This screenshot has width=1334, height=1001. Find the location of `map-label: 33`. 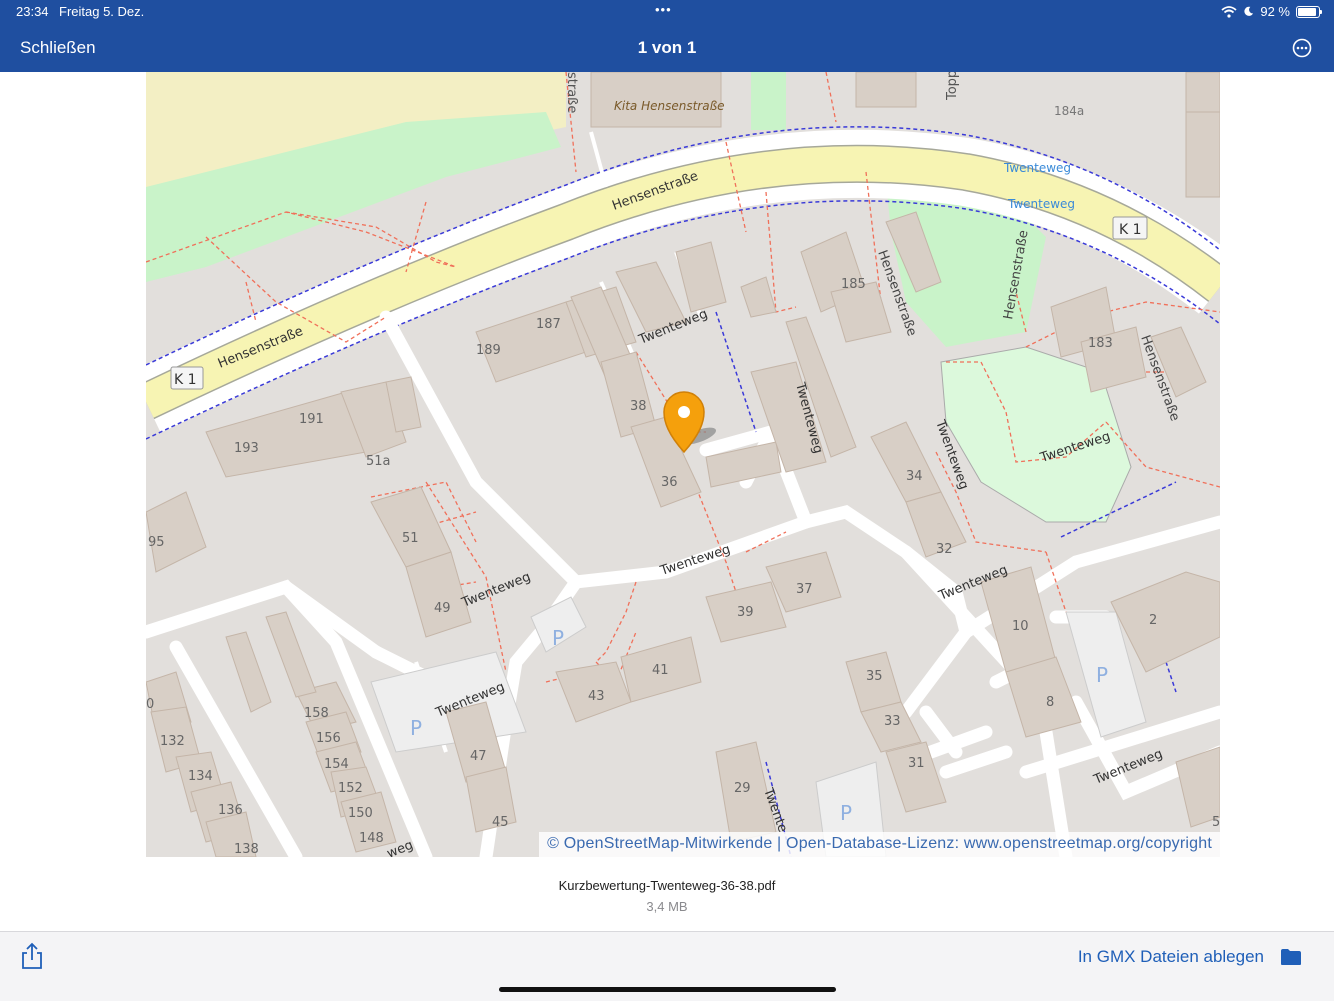

map-label: 33 is located at coordinates (892, 721).